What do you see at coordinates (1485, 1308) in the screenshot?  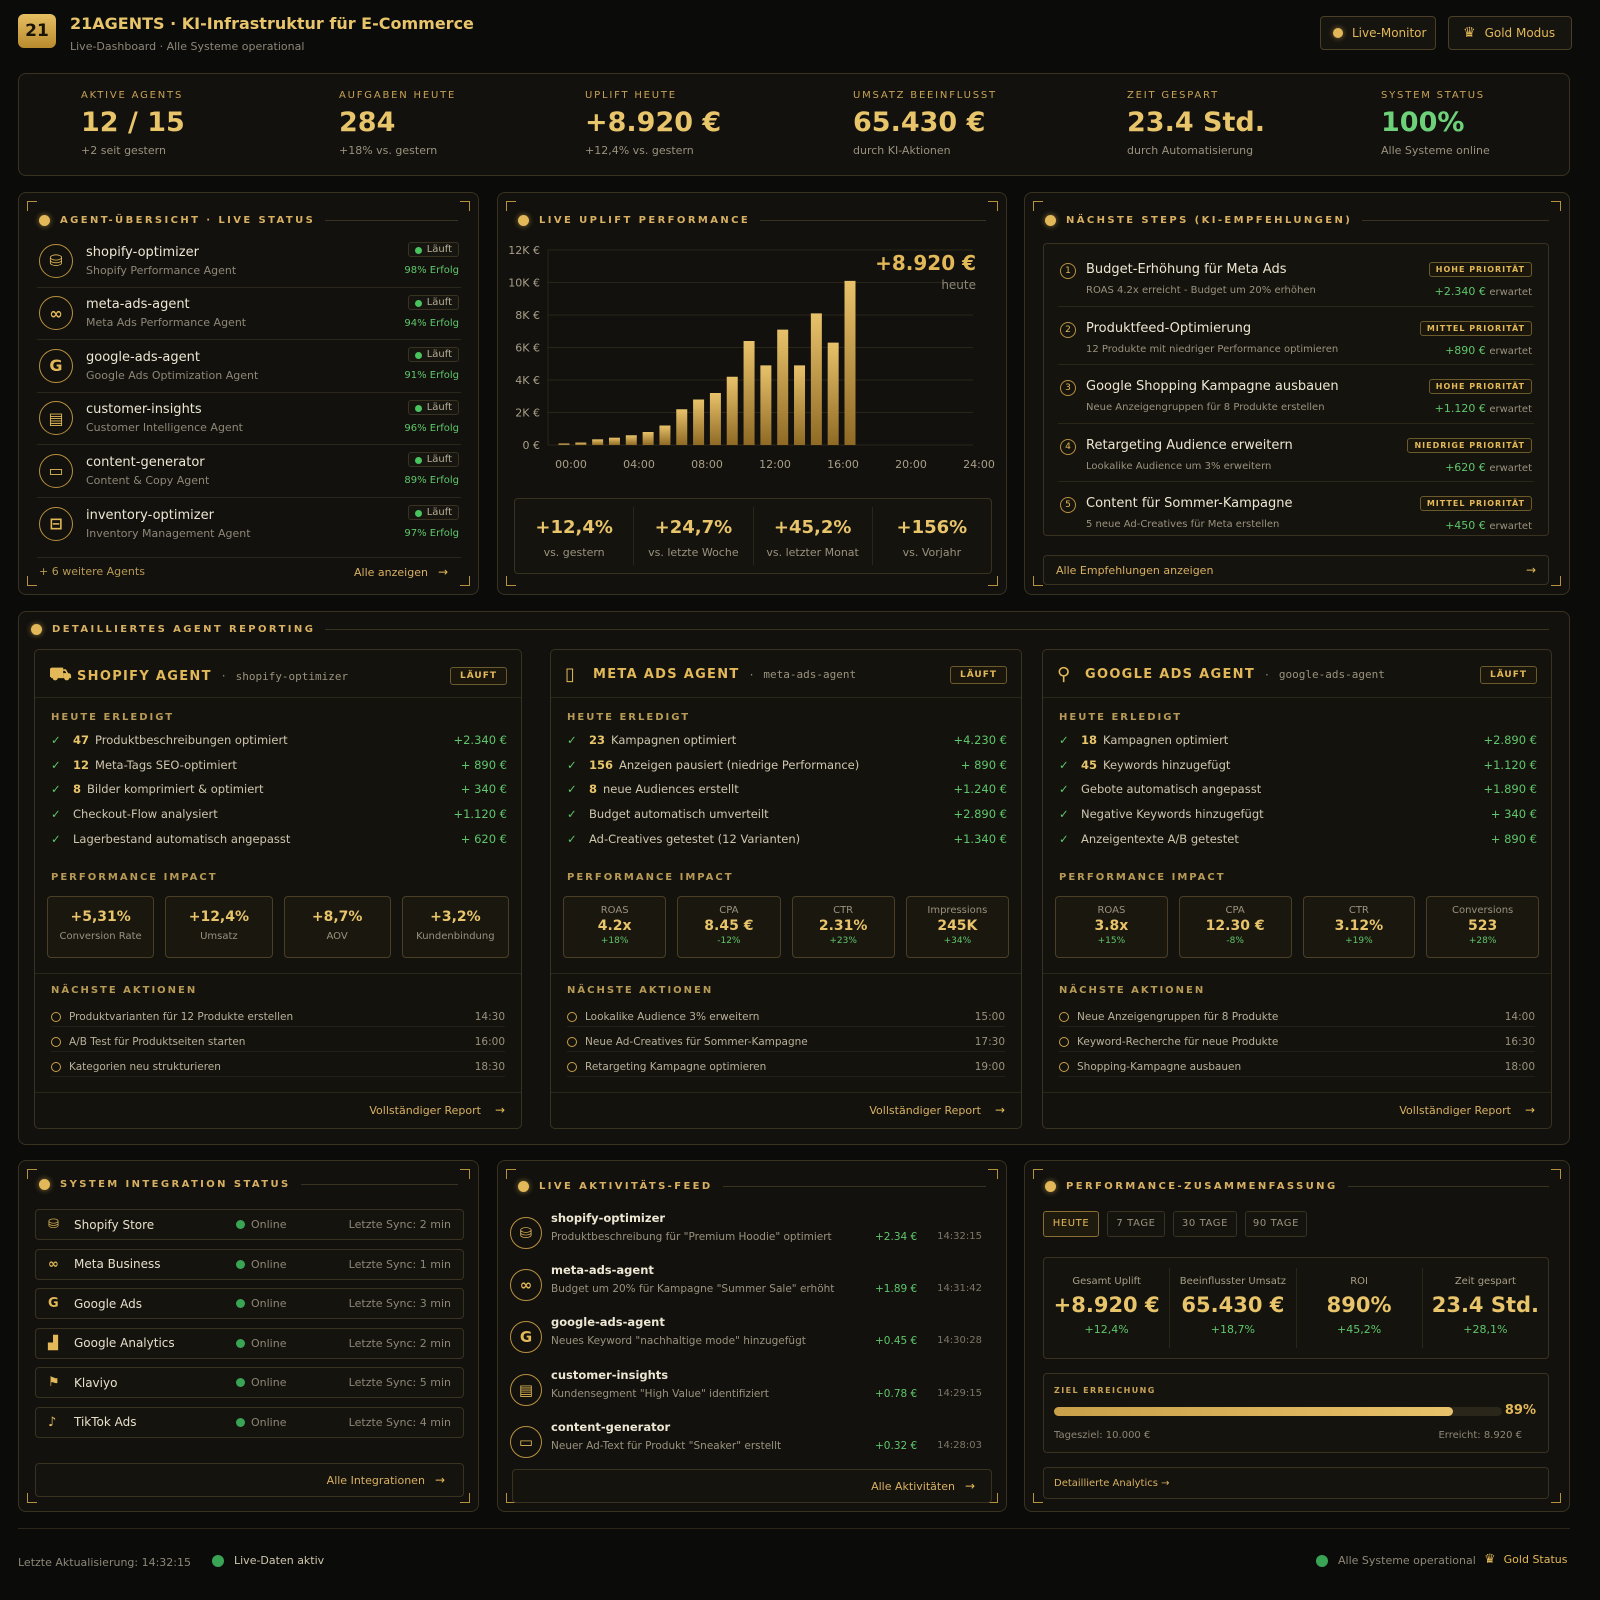 I see `summary-metric: Zeit gespart 23.4 Std. +28,1%` at bounding box center [1485, 1308].